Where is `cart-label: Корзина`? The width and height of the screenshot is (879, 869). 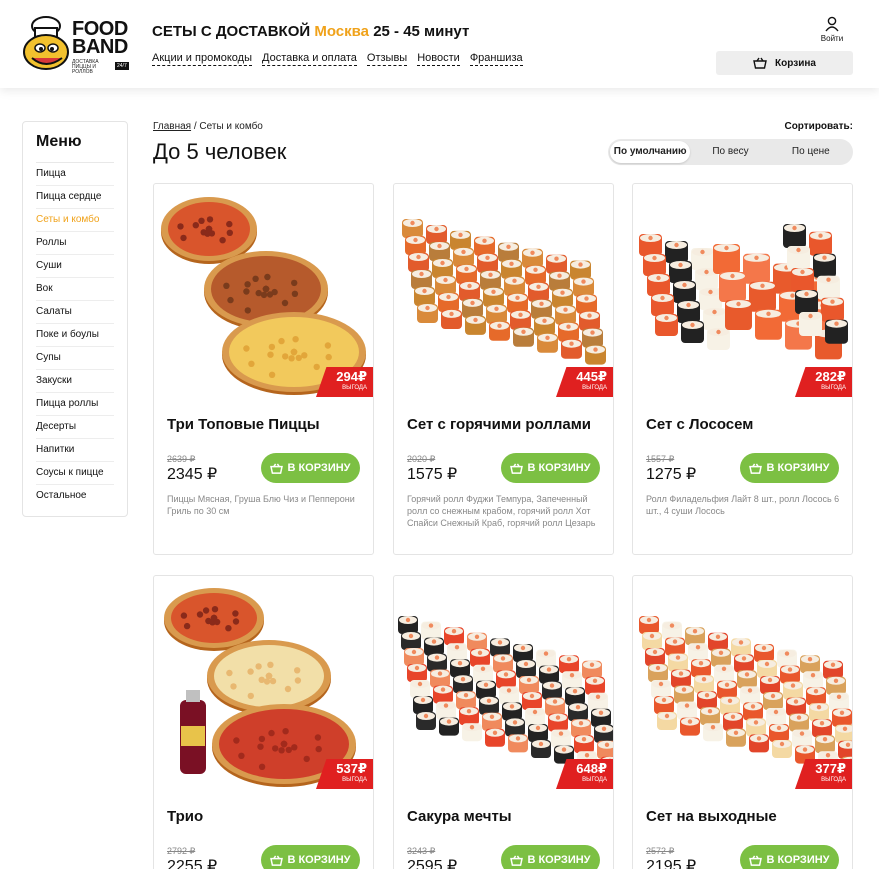 cart-label: Корзина is located at coordinates (795, 63).